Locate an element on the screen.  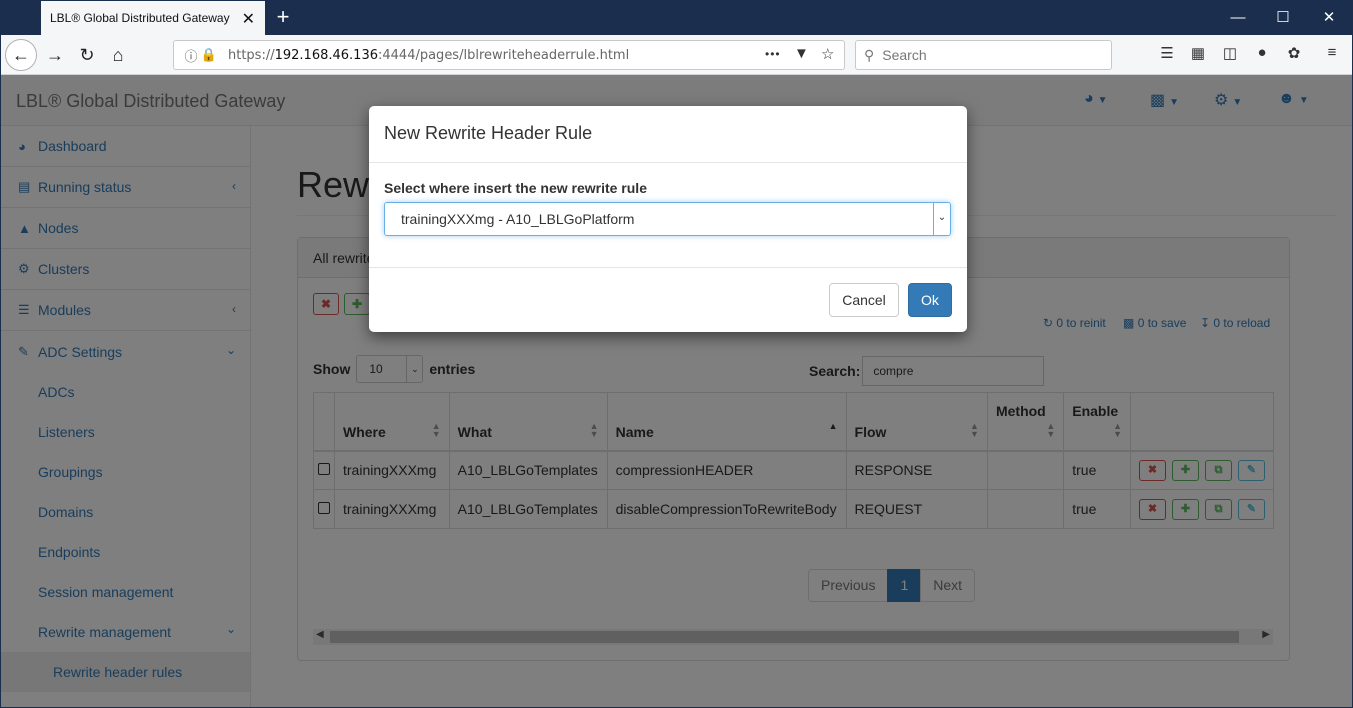
forward-arrow-icon: → is located at coordinates (55, 55).